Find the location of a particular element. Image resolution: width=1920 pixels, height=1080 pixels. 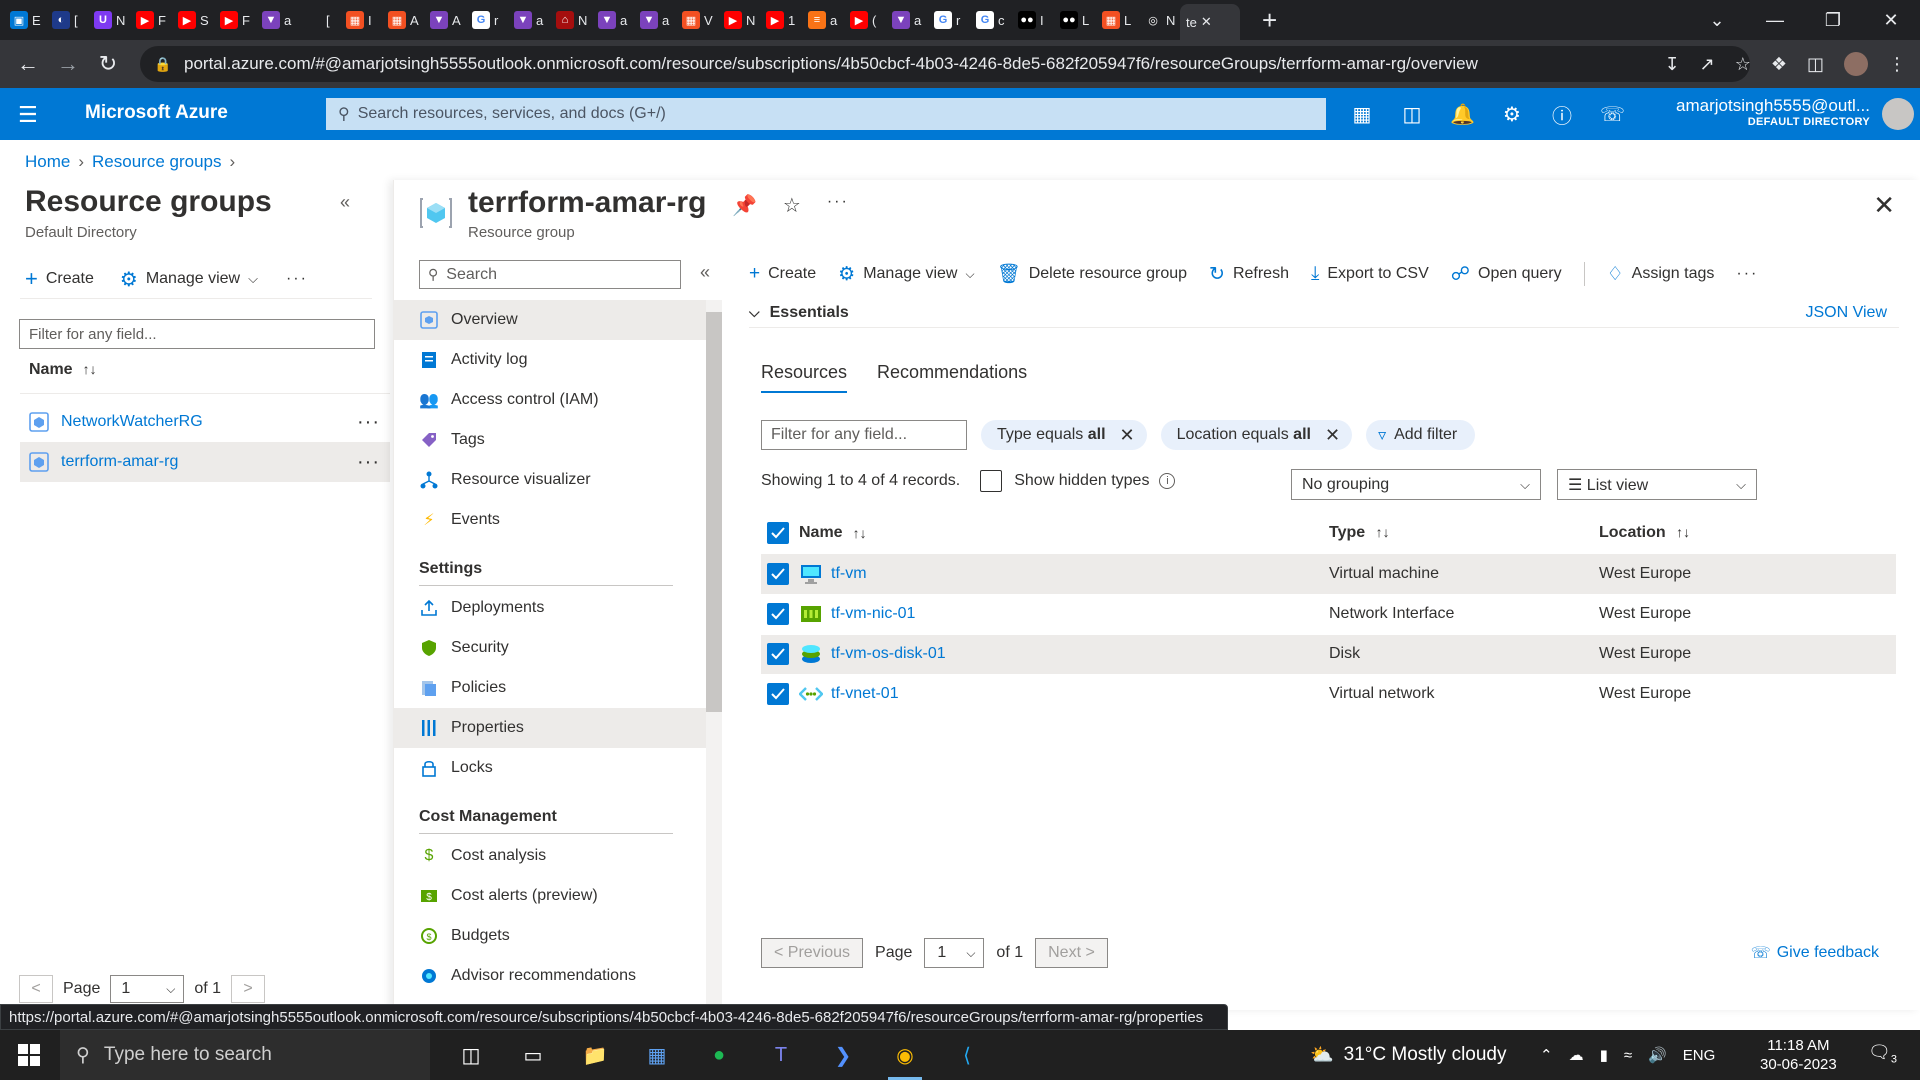

essentials-toggle: ⌵ Essentials JSON View is located at coordinates (1324, 313).